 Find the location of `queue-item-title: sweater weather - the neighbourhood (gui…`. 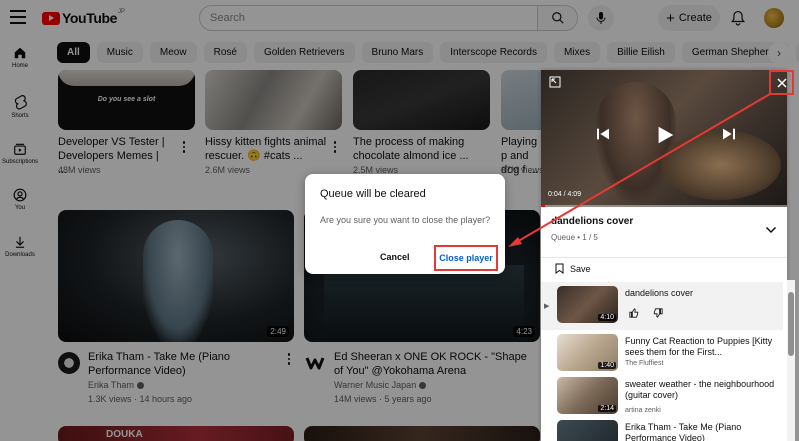

queue-item-title: sweater weather - the neighbourhood (gui… is located at coordinates (700, 389).